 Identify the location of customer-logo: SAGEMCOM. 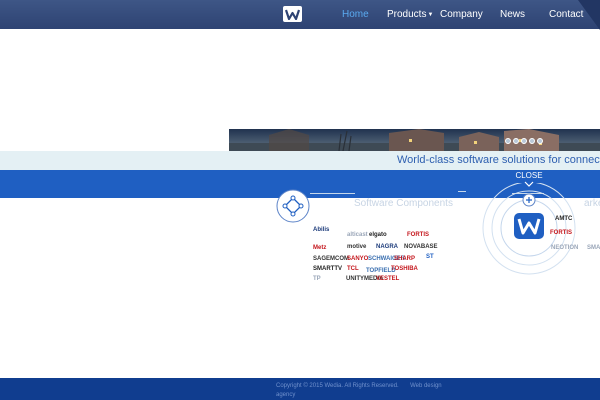
(331, 259).